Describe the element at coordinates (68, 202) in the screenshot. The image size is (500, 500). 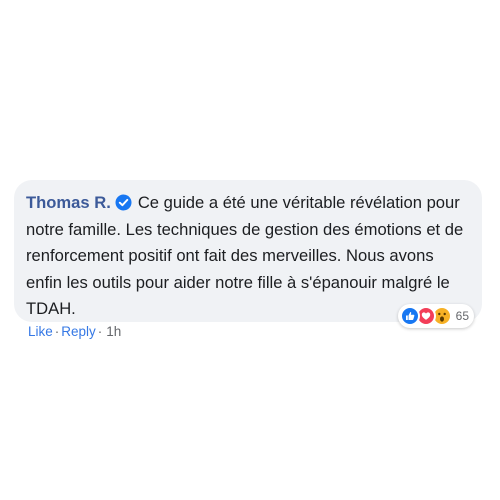
I see `comment-author: Thomas R.` at that location.